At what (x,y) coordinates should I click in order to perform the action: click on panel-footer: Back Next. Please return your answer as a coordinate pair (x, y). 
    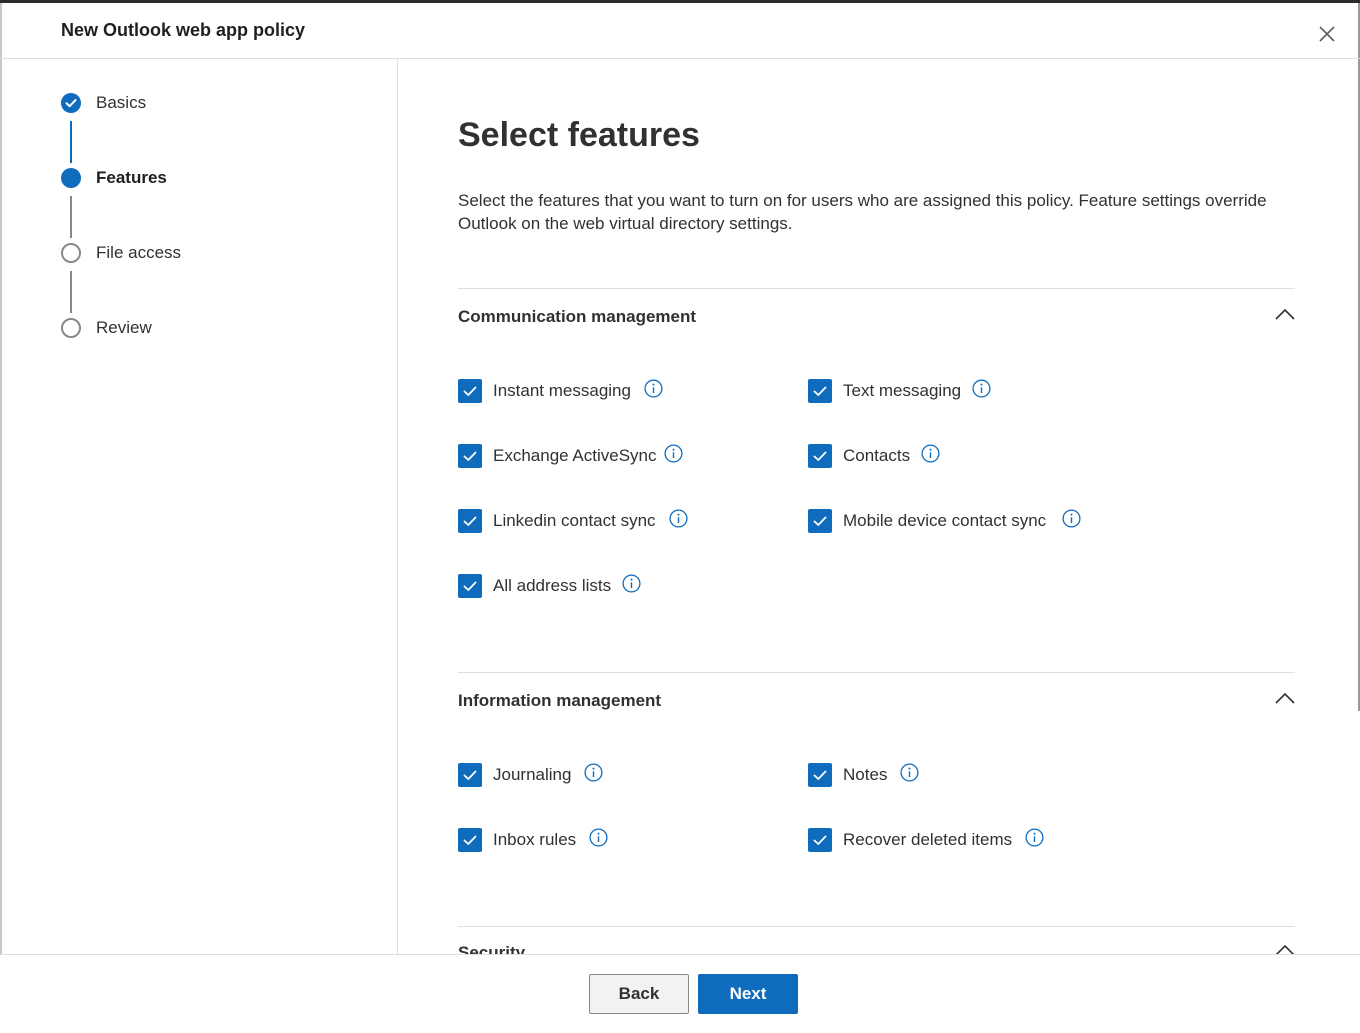
    Looking at the image, I should click on (680, 993).